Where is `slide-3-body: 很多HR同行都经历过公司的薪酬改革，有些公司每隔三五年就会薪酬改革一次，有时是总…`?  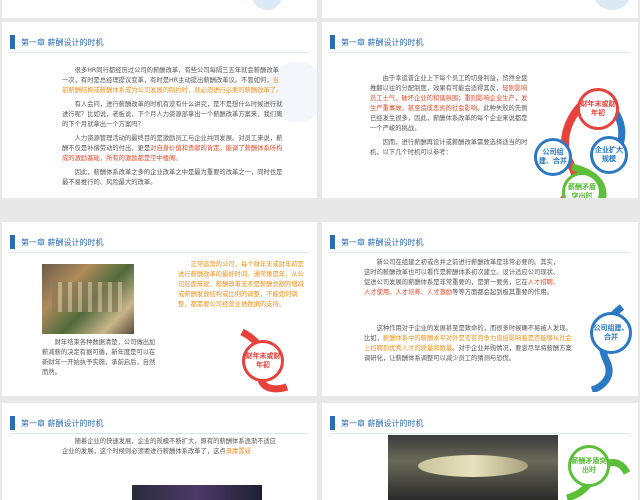
slide-3-body: 很多HR同行都经历过公司的薪酬改革，有些公司每隔三五年就会薪酬改革一次，有时是总… is located at coordinates (173, 129).